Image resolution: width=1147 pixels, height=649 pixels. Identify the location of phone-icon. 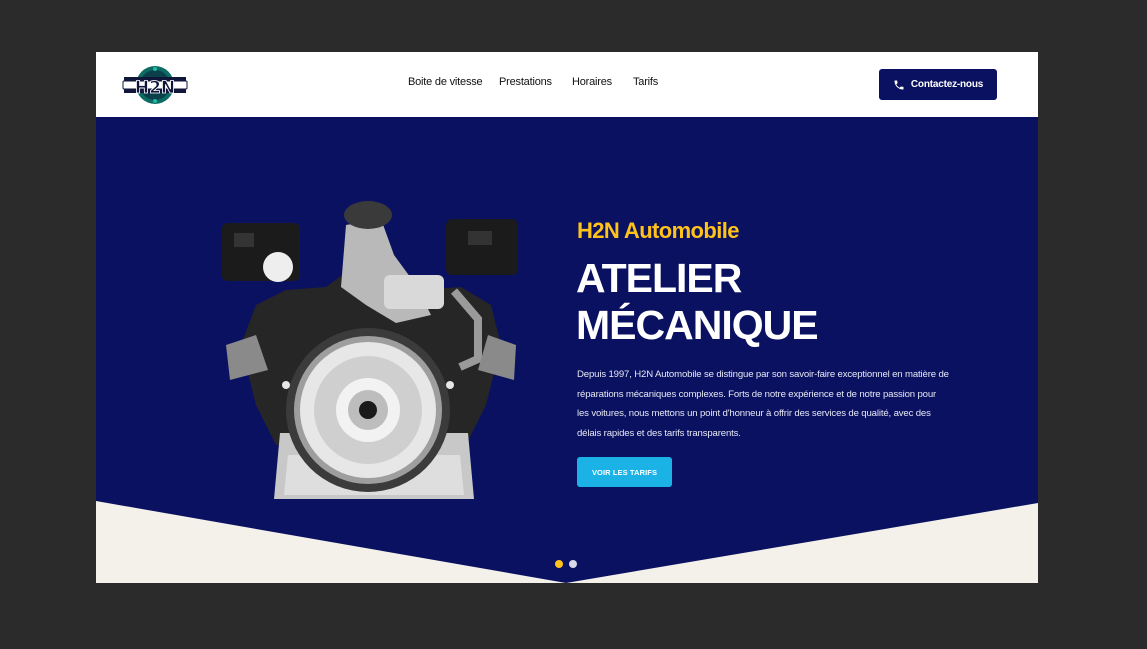
(899, 84).